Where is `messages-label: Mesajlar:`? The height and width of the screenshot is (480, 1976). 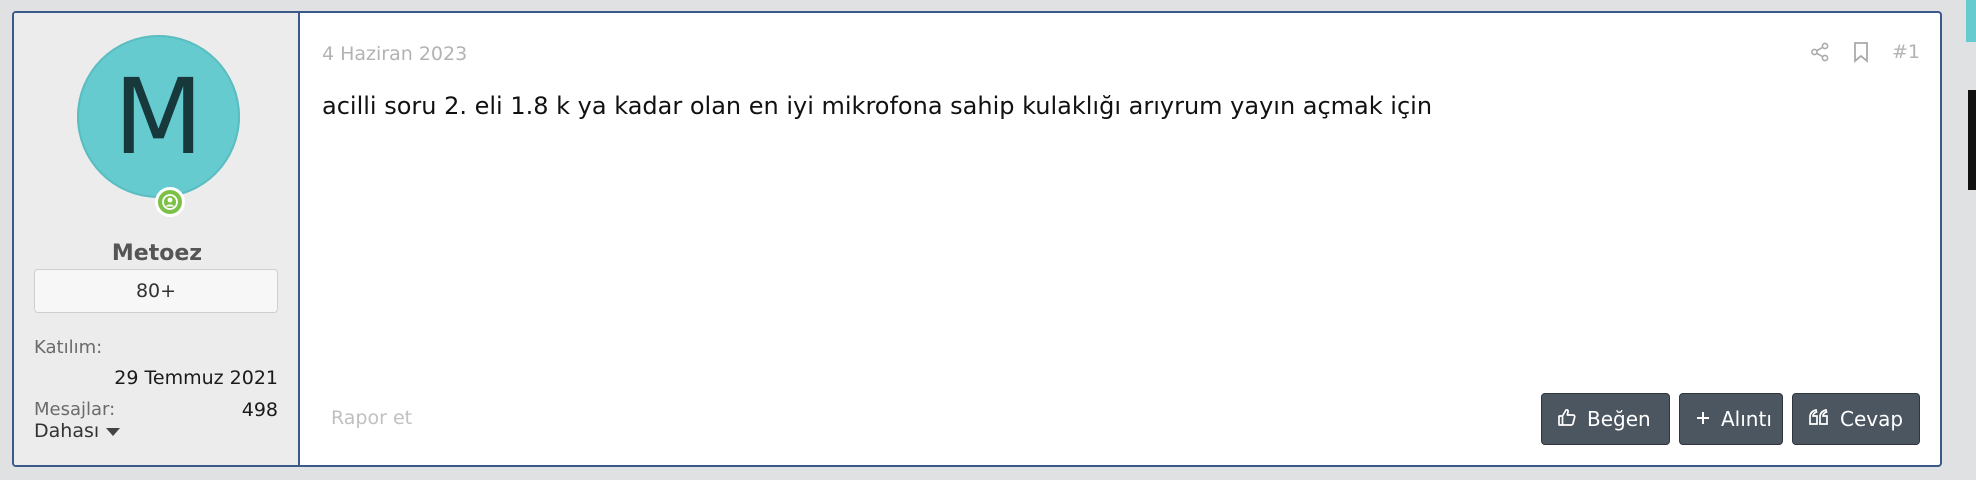
messages-label: Mesajlar: is located at coordinates (75, 409).